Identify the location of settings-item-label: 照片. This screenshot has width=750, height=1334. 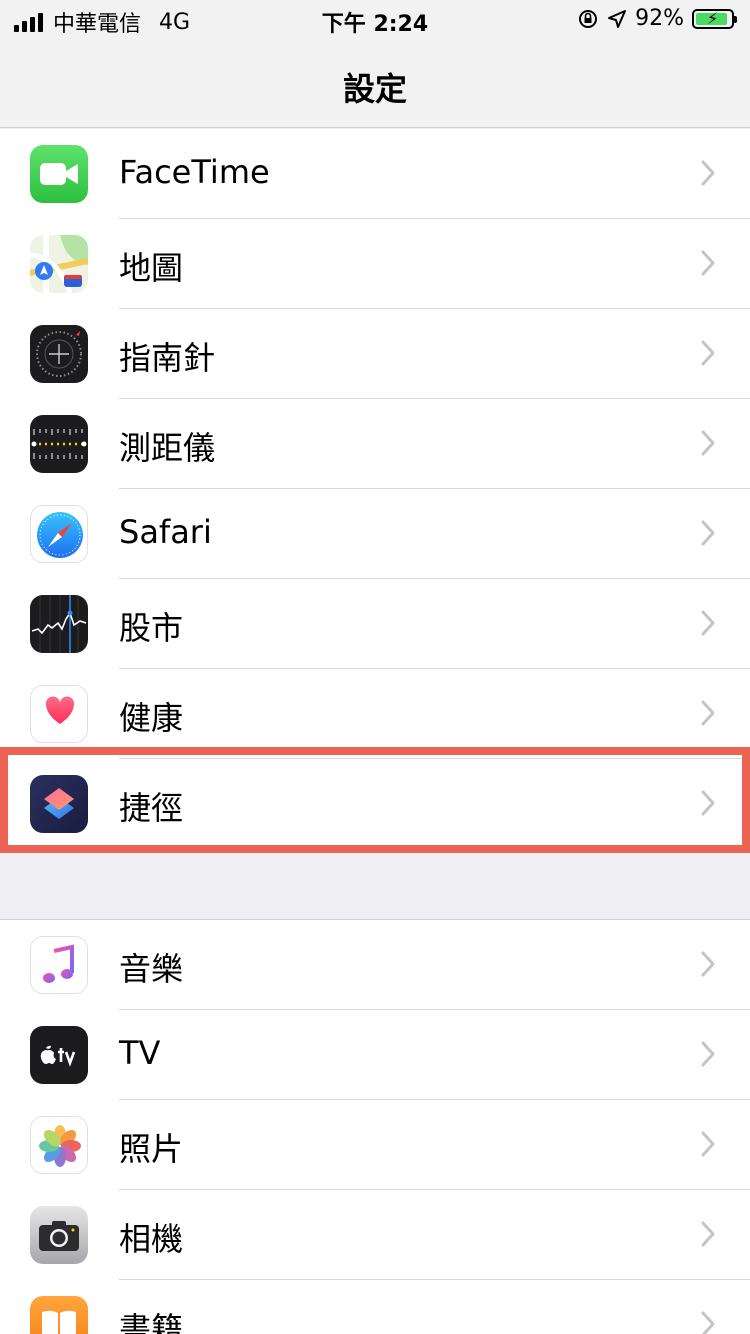
(151, 1149).